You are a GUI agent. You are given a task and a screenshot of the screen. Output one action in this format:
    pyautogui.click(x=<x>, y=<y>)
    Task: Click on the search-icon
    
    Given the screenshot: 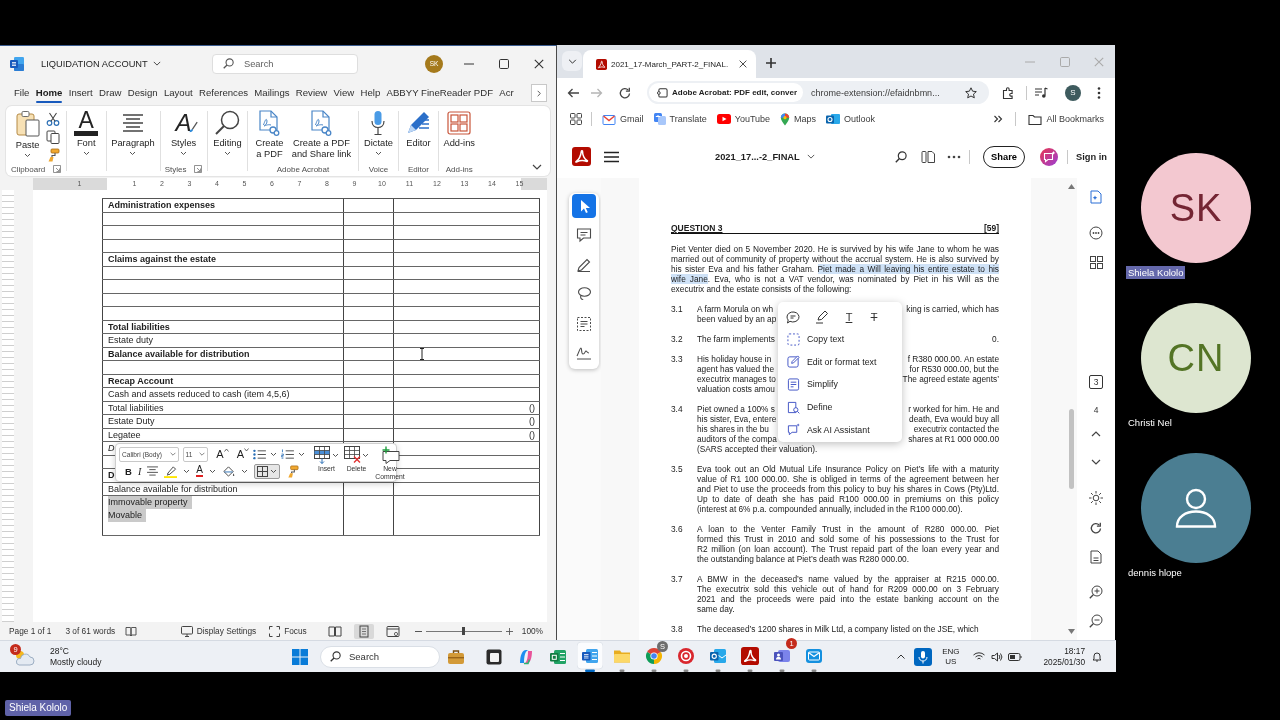 What is the action you would take?
    pyautogui.click(x=901, y=156)
    